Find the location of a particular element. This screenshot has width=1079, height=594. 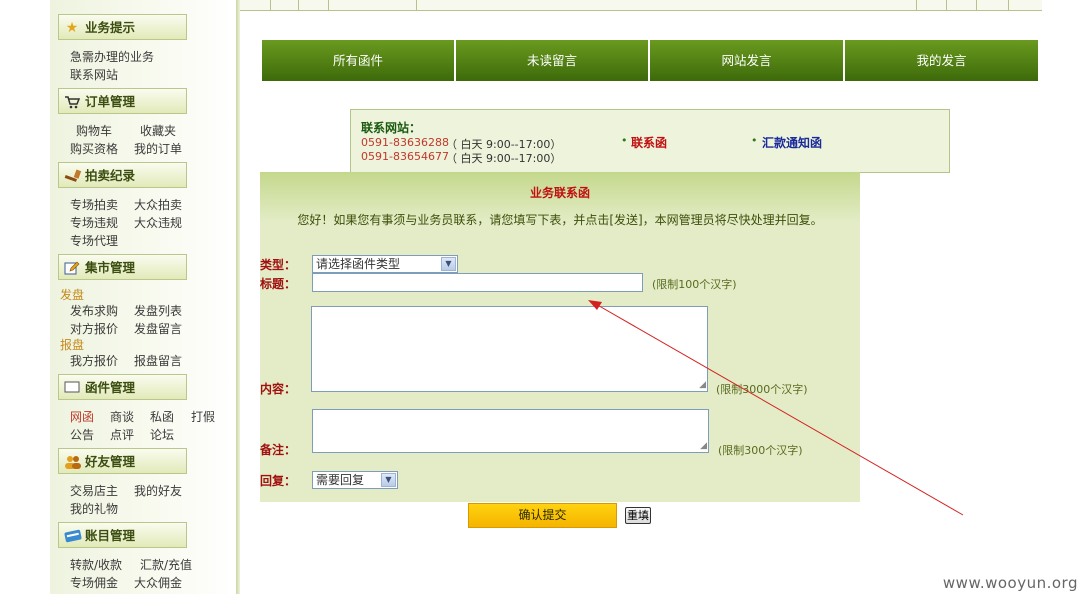

watermark: www.wooyun.org is located at coordinates (1010, 583).